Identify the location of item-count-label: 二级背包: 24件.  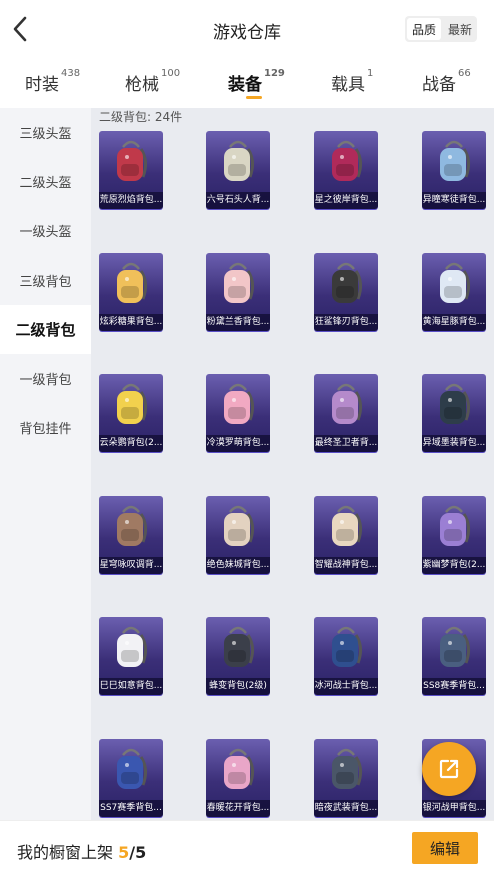
(141, 117).